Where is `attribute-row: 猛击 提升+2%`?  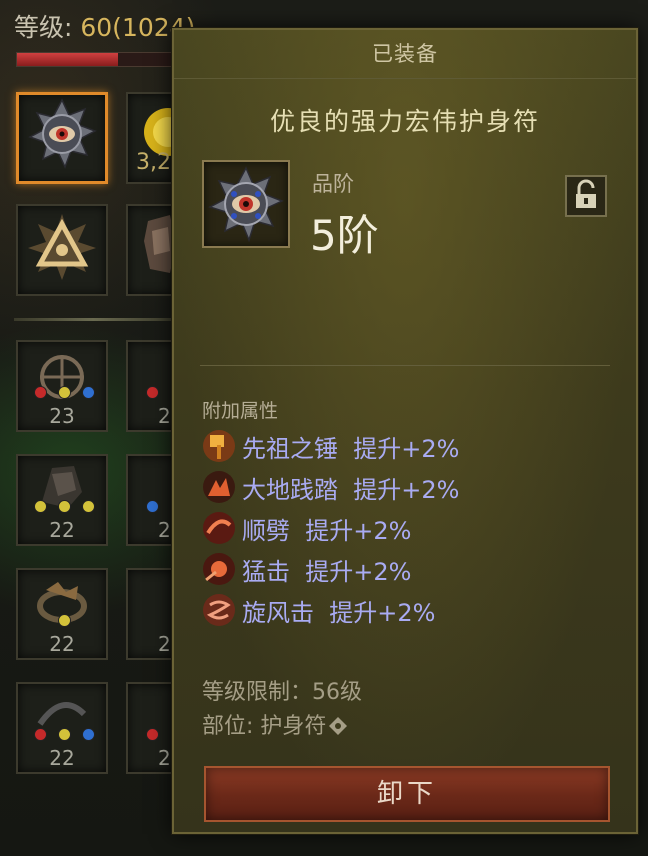
attribute-row: 猛击 提升+2% is located at coordinates (306, 569).